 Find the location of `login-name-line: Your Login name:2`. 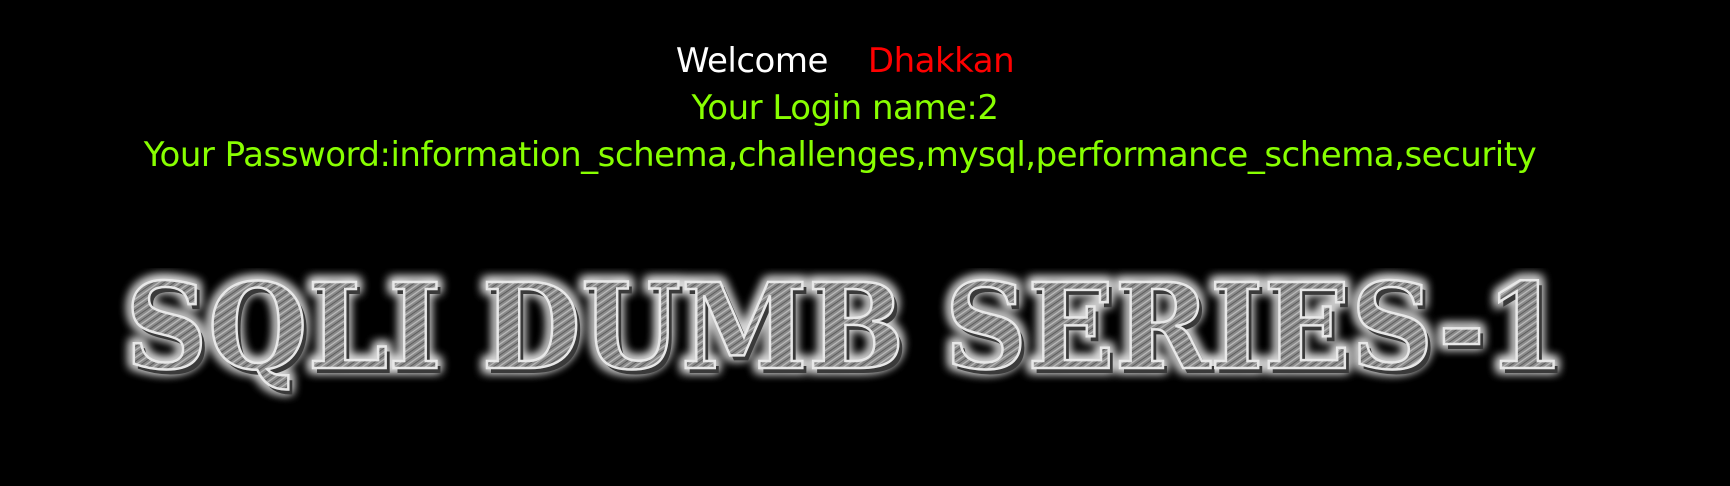

login-name-line: Your Login name:2 is located at coordinates (845, 108).